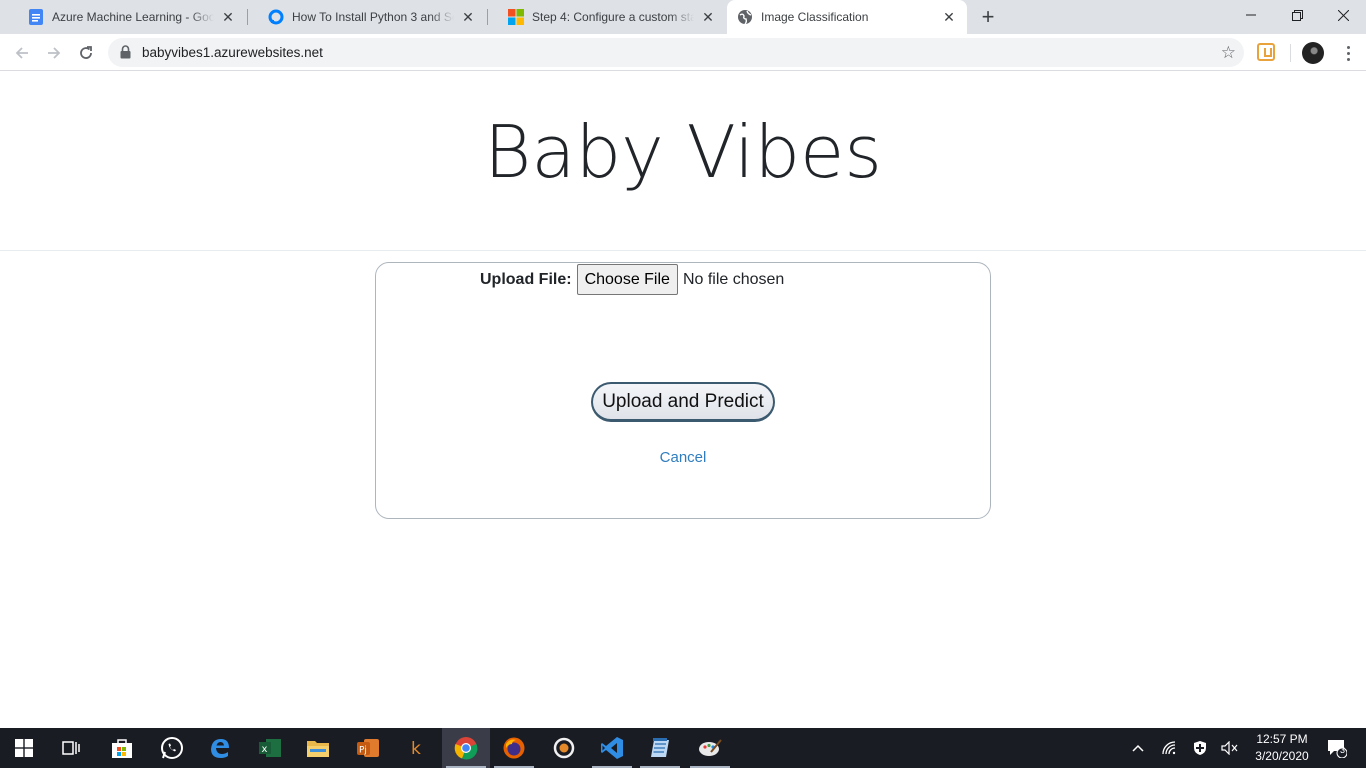  What do you see at coordinates (1282, 756) in the screenshot?
I see `clock-date: 3/20/2020` at bounding box center [1282, 756].